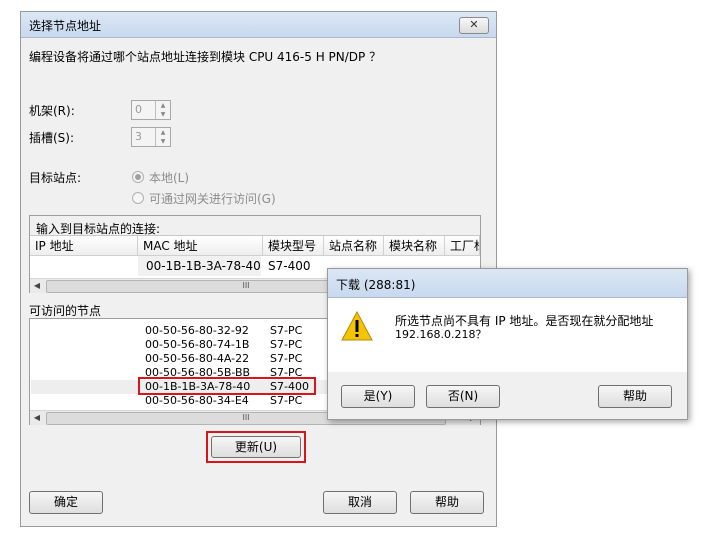  What do you see at coordinates (84, 246) in the screenshot?
I see `col-ip: IP 地址` at bounding box center [84, 246].